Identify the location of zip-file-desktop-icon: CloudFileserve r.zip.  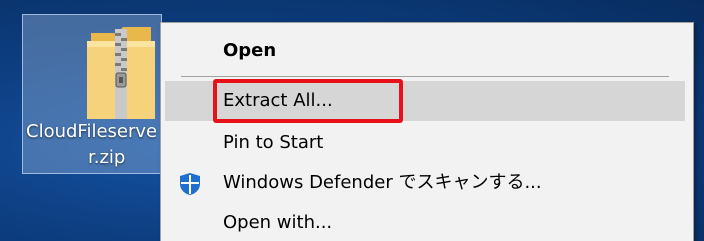
(92, 94).